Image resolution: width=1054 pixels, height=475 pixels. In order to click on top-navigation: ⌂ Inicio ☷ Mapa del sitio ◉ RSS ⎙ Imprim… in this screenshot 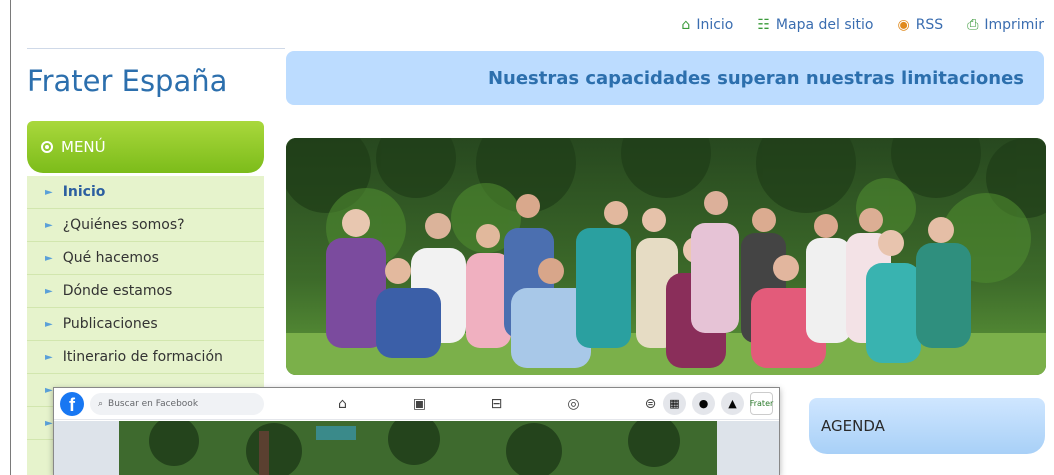, I will do `click(862, 25)`.